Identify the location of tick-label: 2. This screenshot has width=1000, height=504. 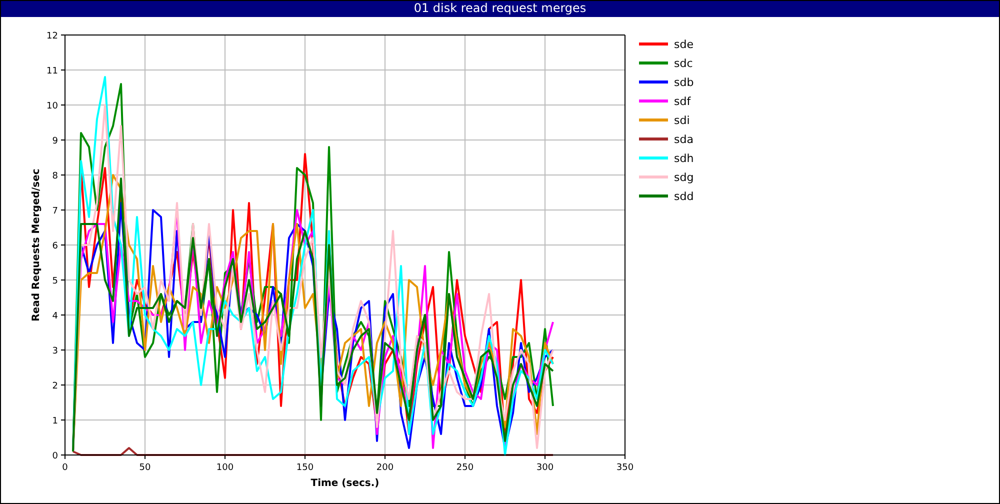
(55, 387).